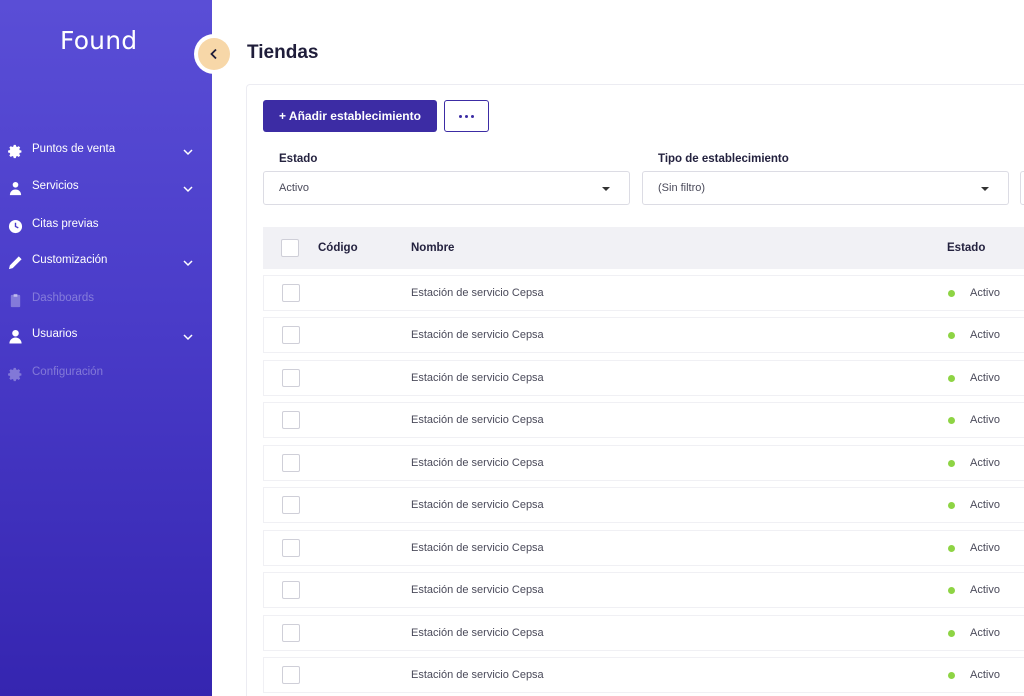 The width and height of the screenshot is (1024, 696). I want to click on sidebar-item-puntos-de-venta: Puntos de venta, so click(106, 151).